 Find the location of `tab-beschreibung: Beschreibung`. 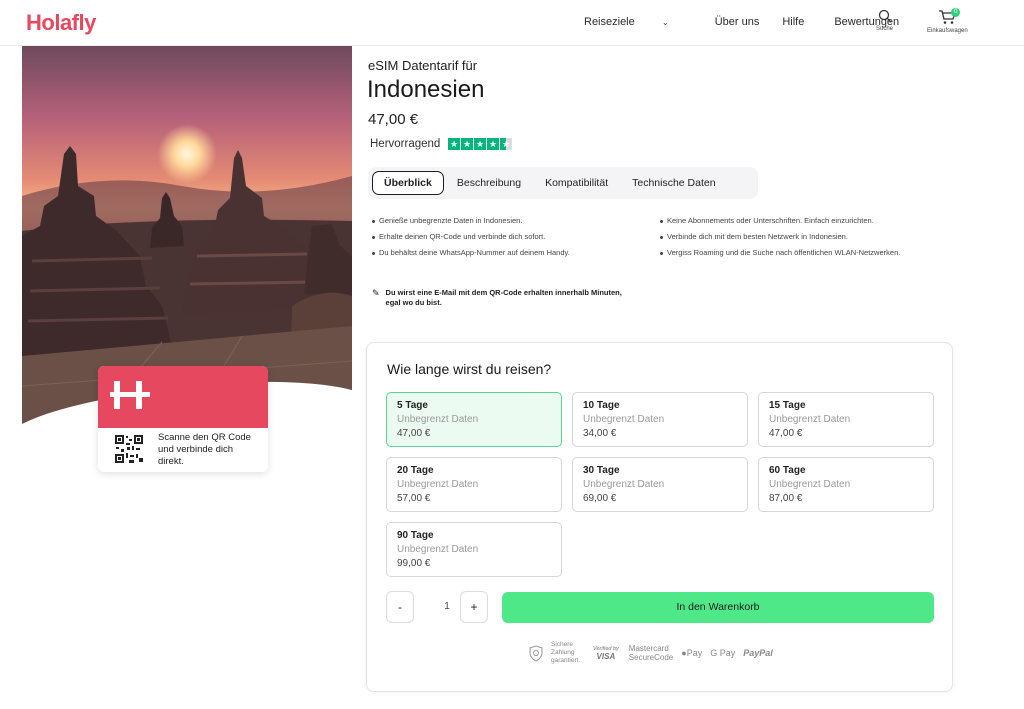

tab-beschreibung: Beschreibung is located at coordinates (489, 183).